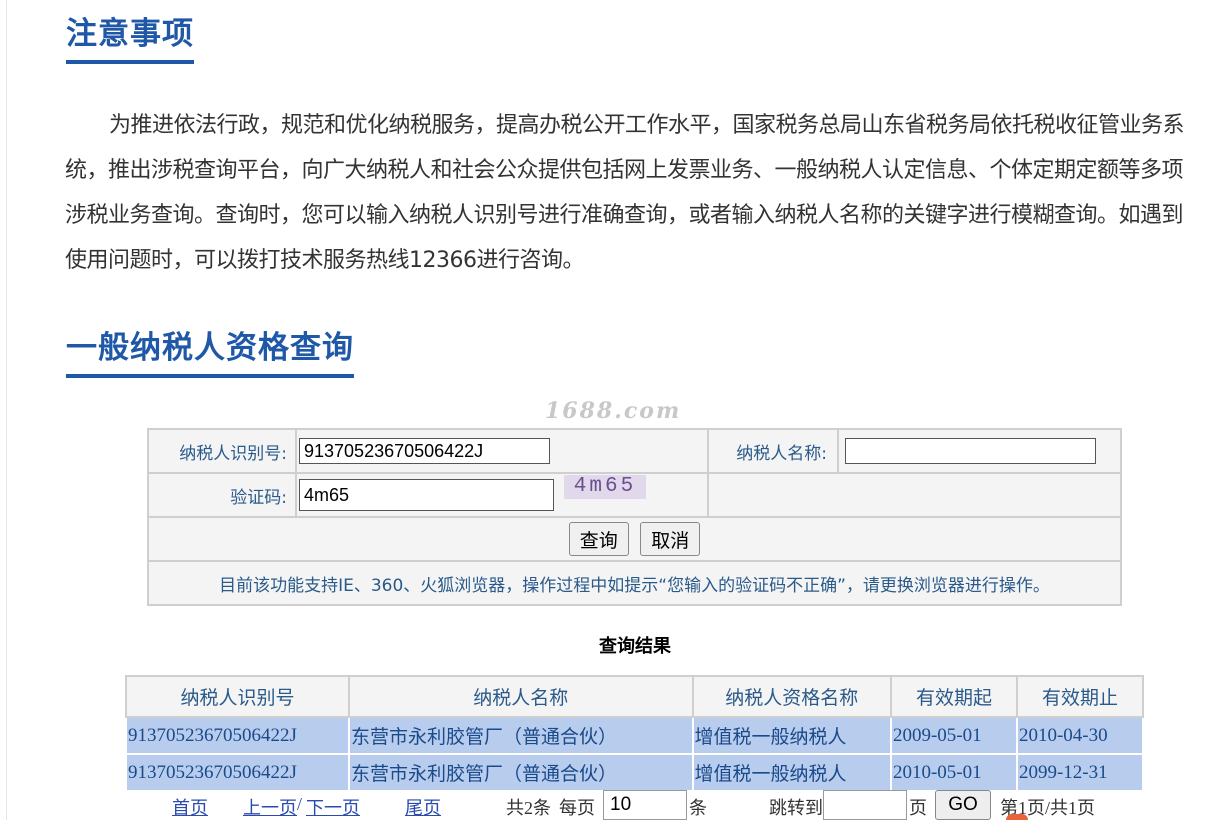 The image size is (1224, 820). I want to click on per-page-input, so click(645, 805).